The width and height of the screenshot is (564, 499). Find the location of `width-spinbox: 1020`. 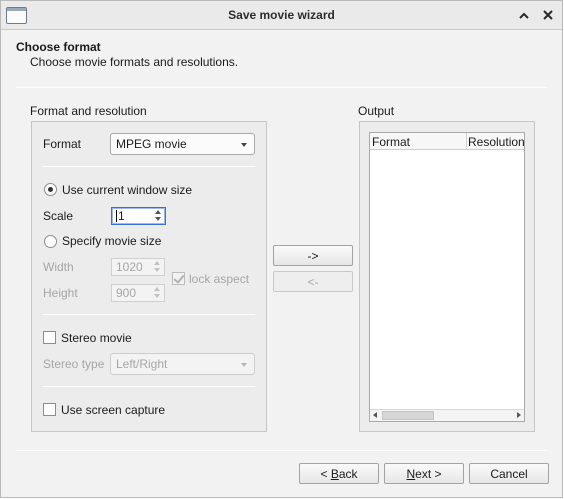

width-spinbox: 1020 is located at coordinates (138, 267).